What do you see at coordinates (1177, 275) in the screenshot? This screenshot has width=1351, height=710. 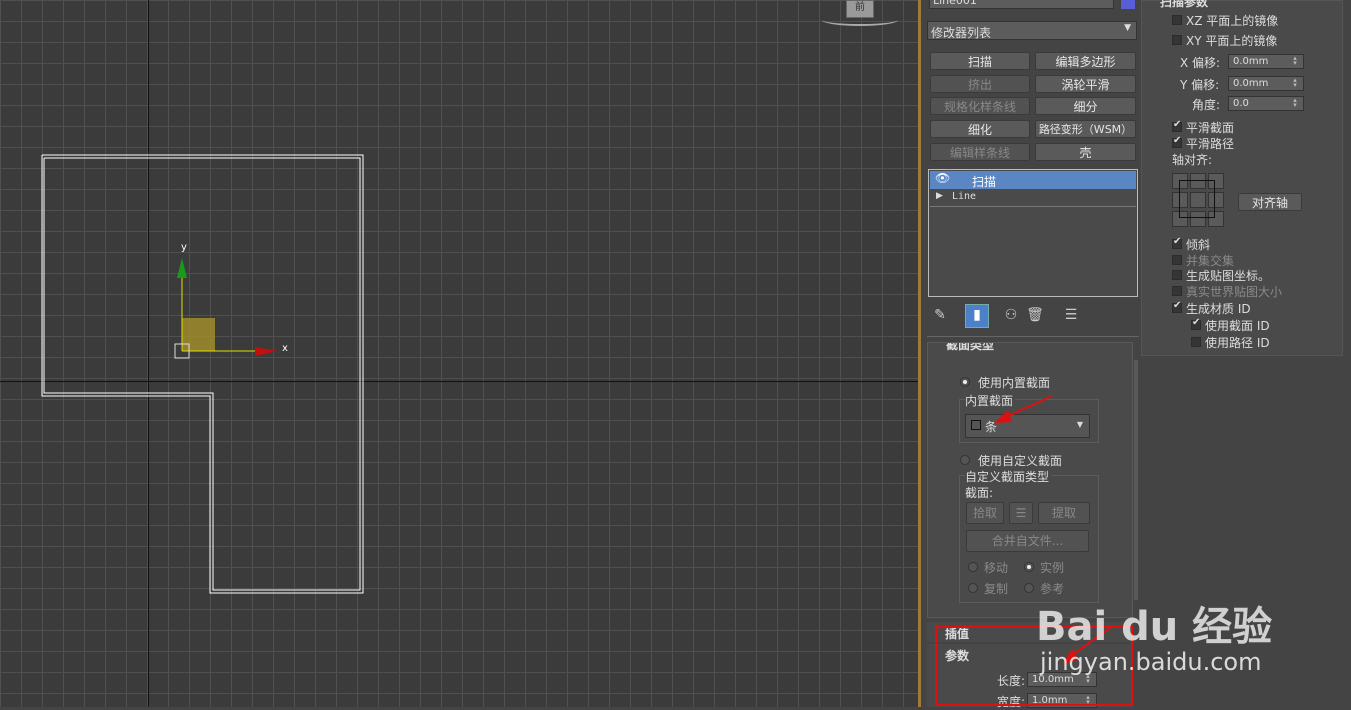 I see `gen-map-coords-checkbox` at bounding box center [1177, 275].